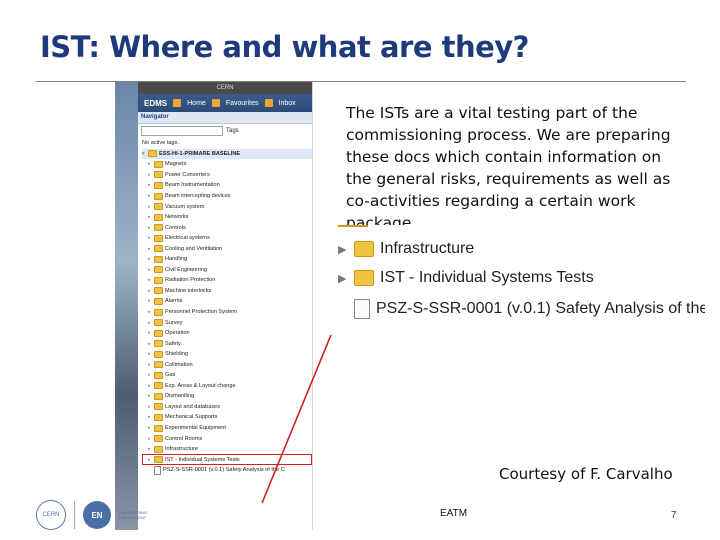 This screenshot has height=540, width=720. Describe the element at coordinates (242, 103) in the screenshot. I see `toolbar-favourites: Favourites` at that location.